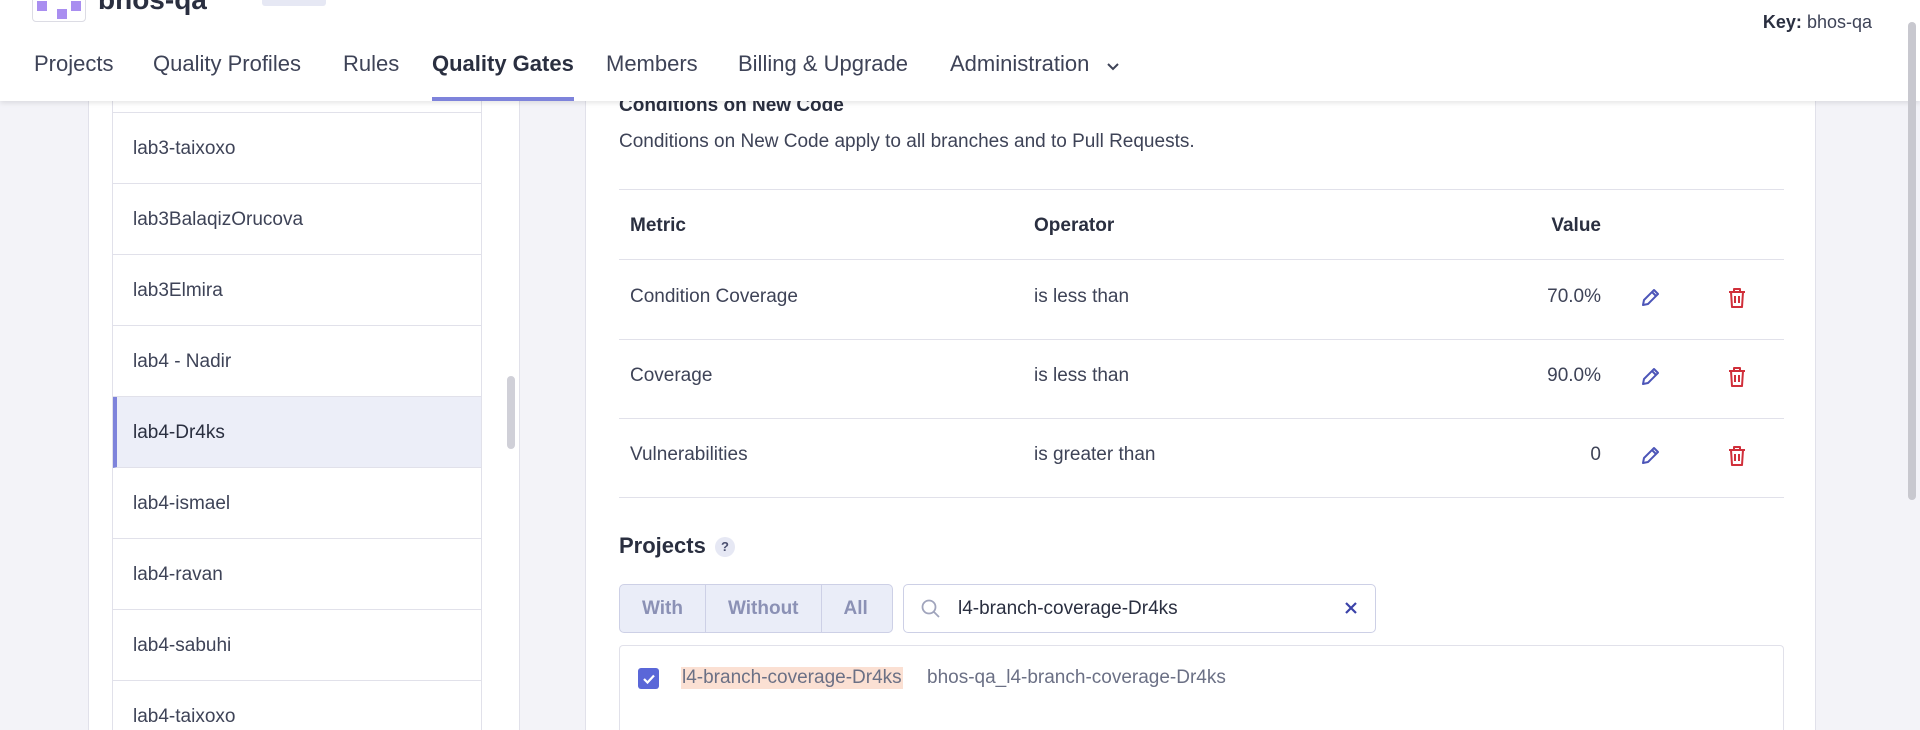 The height and width of the screenshot is (730, 1920). Describe the element at coordinates (297, 290) in the screenshot. I see `gate-item: lab3Elmira` at that location.